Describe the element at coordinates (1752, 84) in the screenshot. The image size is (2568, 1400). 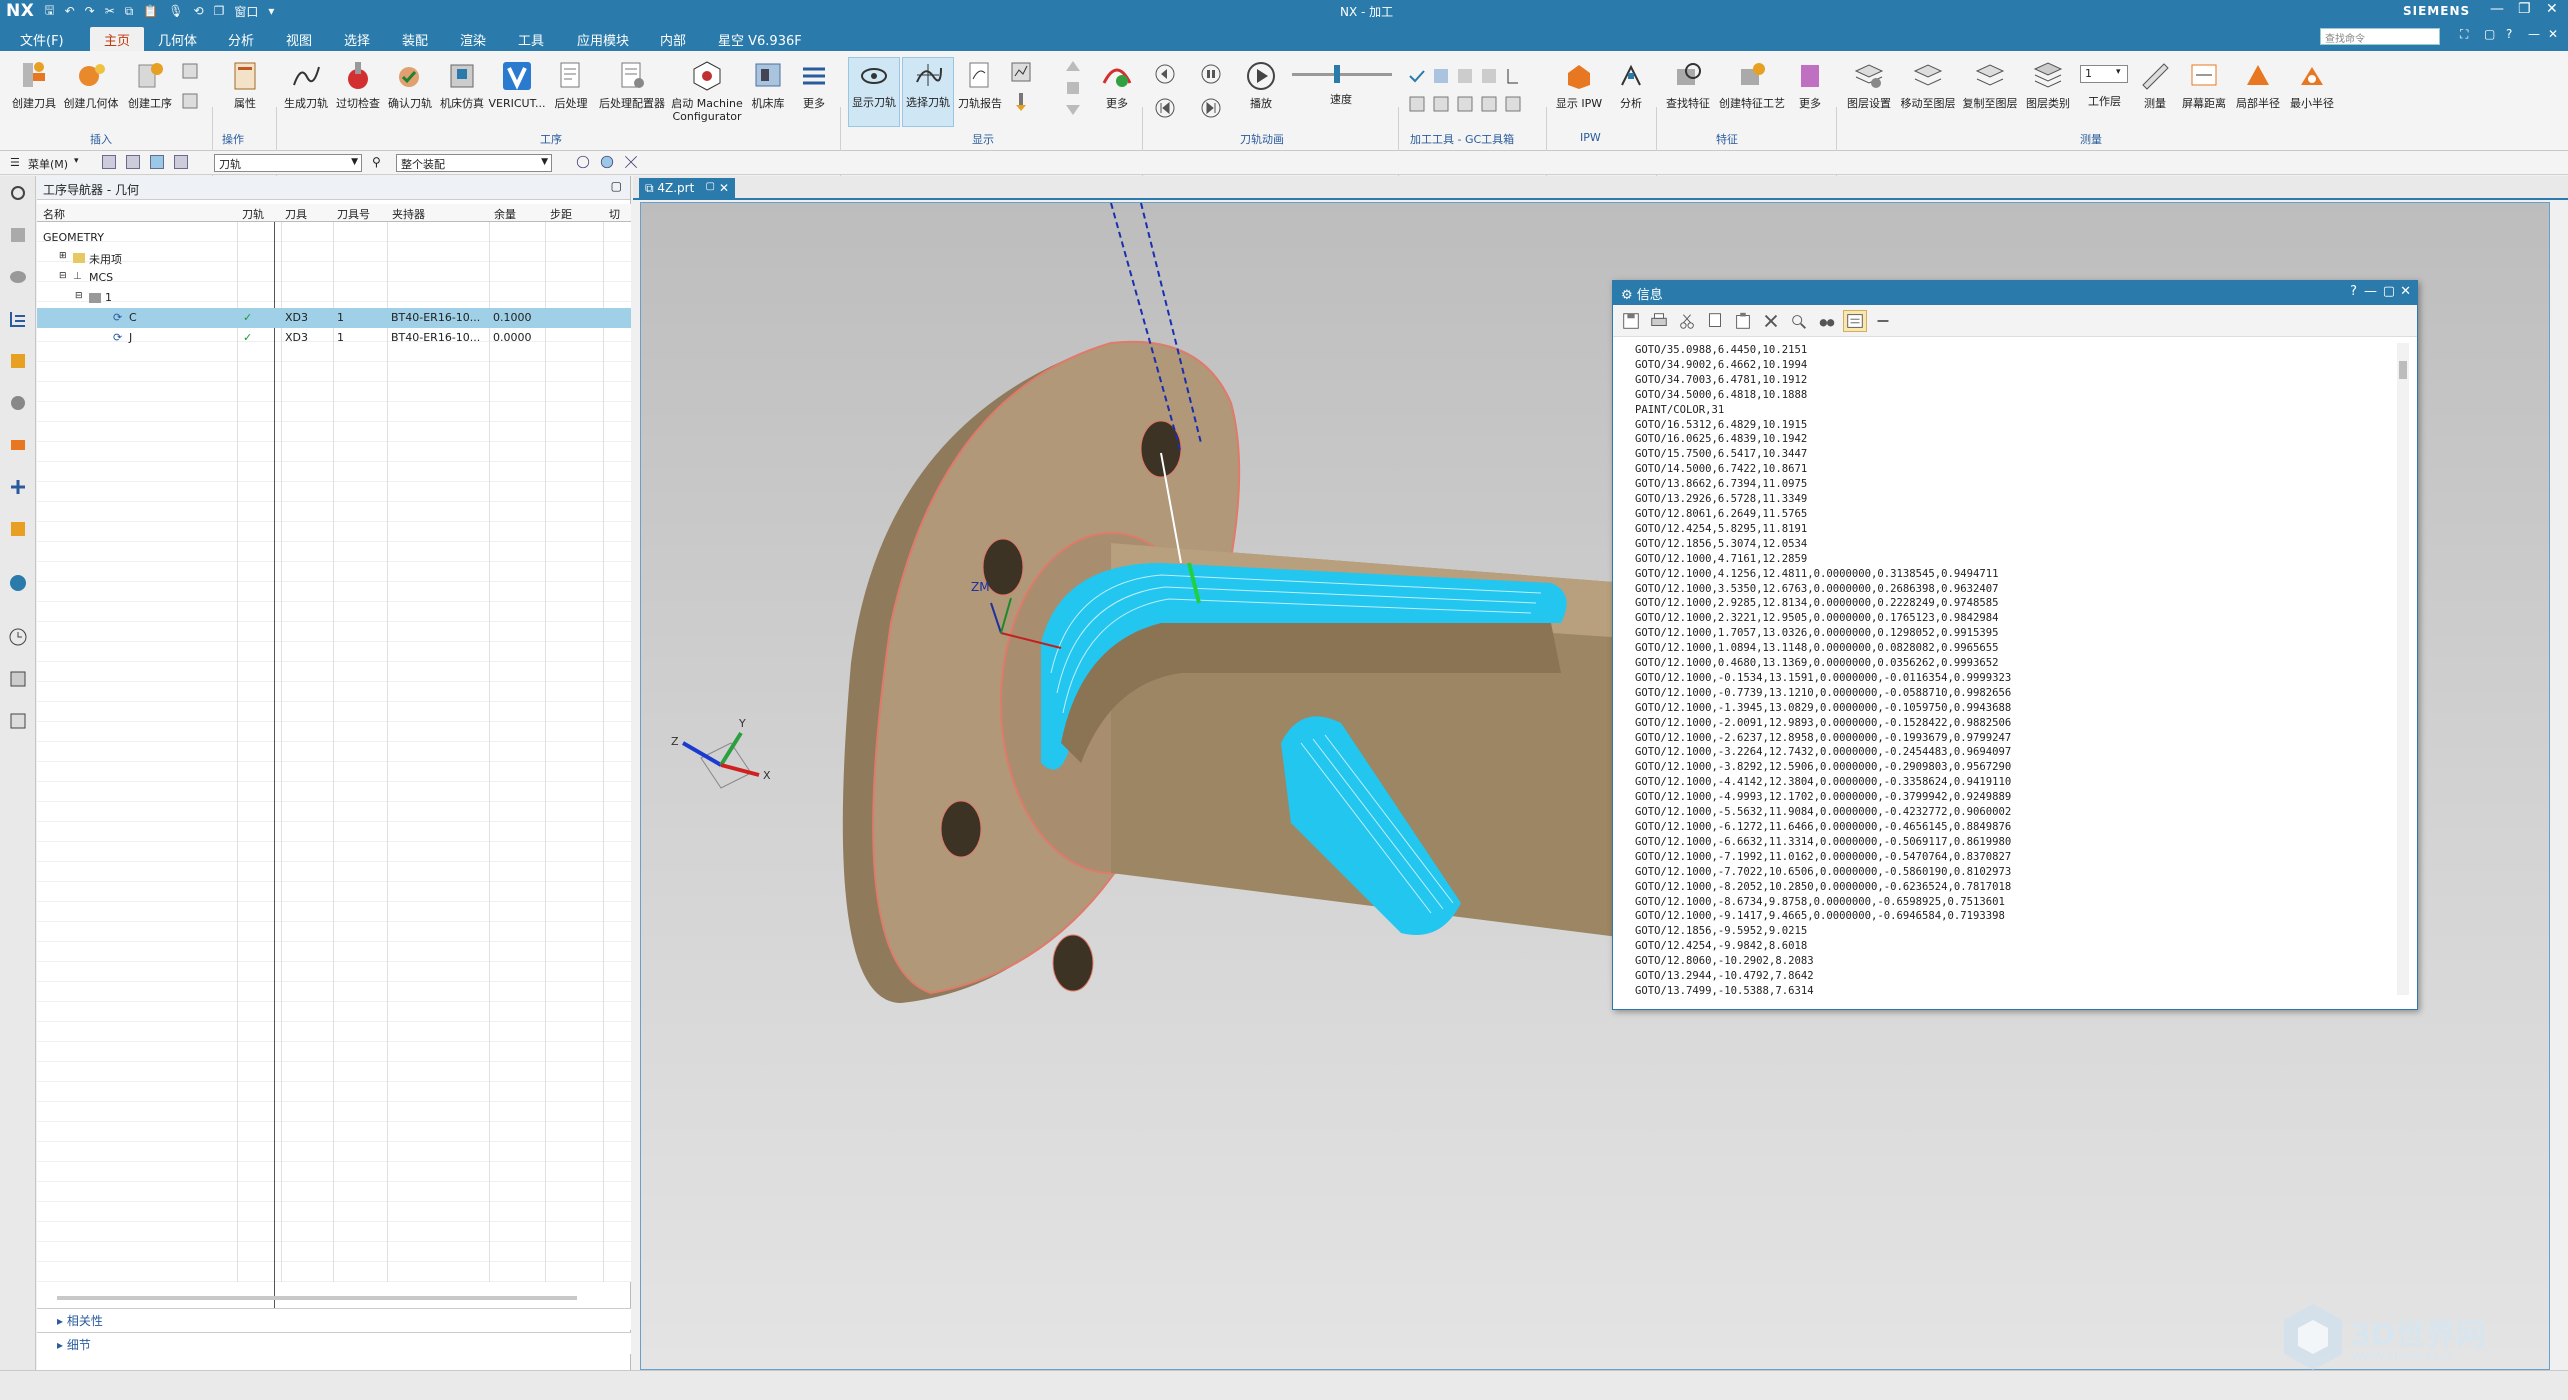
I see `create-feature-process-button: 创建特征工艺` at that location.